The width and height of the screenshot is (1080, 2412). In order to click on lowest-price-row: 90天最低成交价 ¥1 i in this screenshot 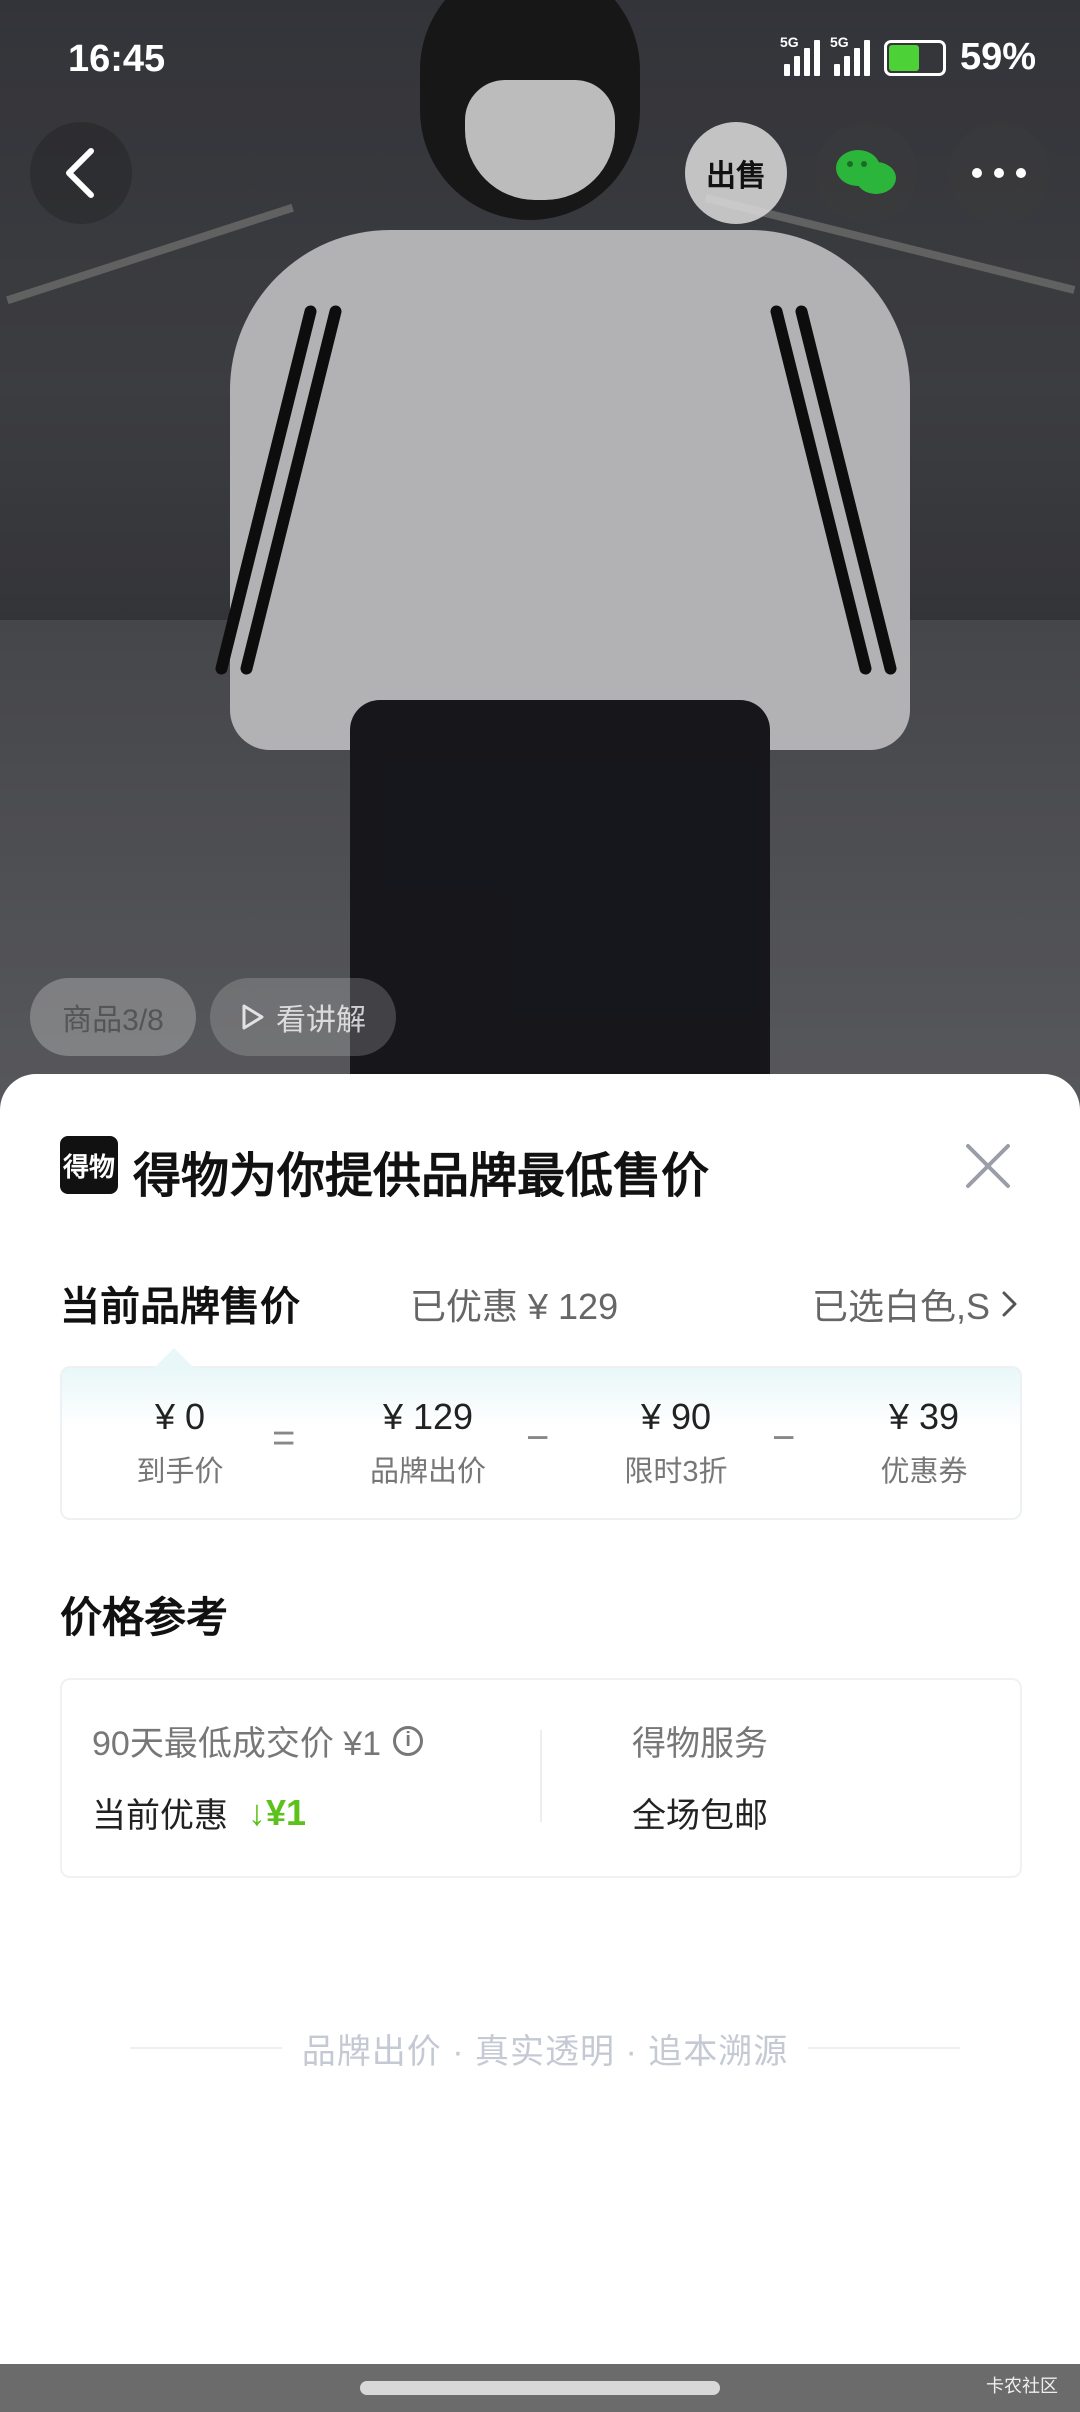, I will do `click(258, 1740)`.